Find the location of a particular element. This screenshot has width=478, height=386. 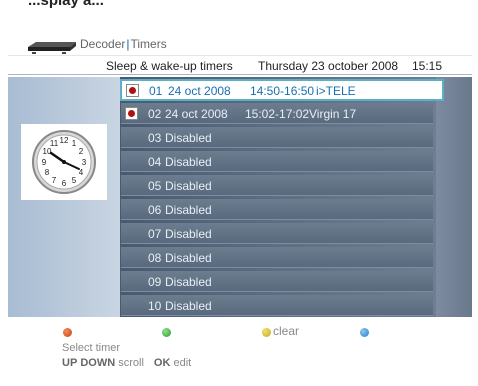

clock-panel: 12 1 2 3 4 5 6 7 8 9 10 11 is located at coordinates (64, 162).